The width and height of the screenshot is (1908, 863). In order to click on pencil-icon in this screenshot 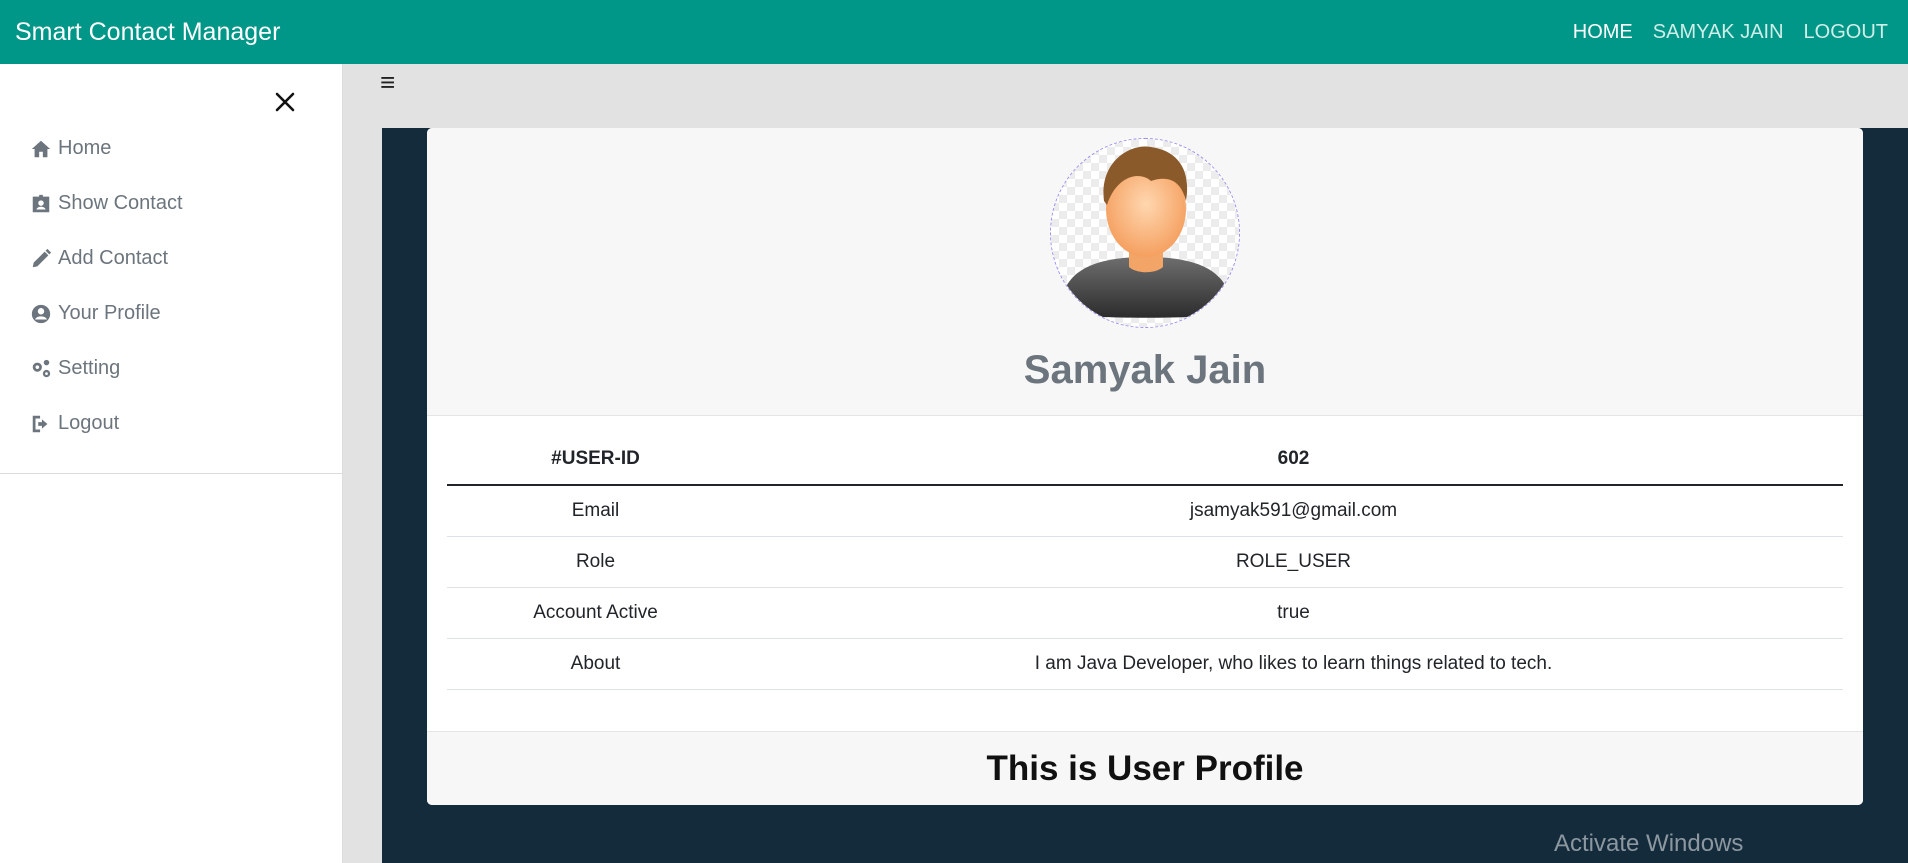, I will do `click(42, 257)`.